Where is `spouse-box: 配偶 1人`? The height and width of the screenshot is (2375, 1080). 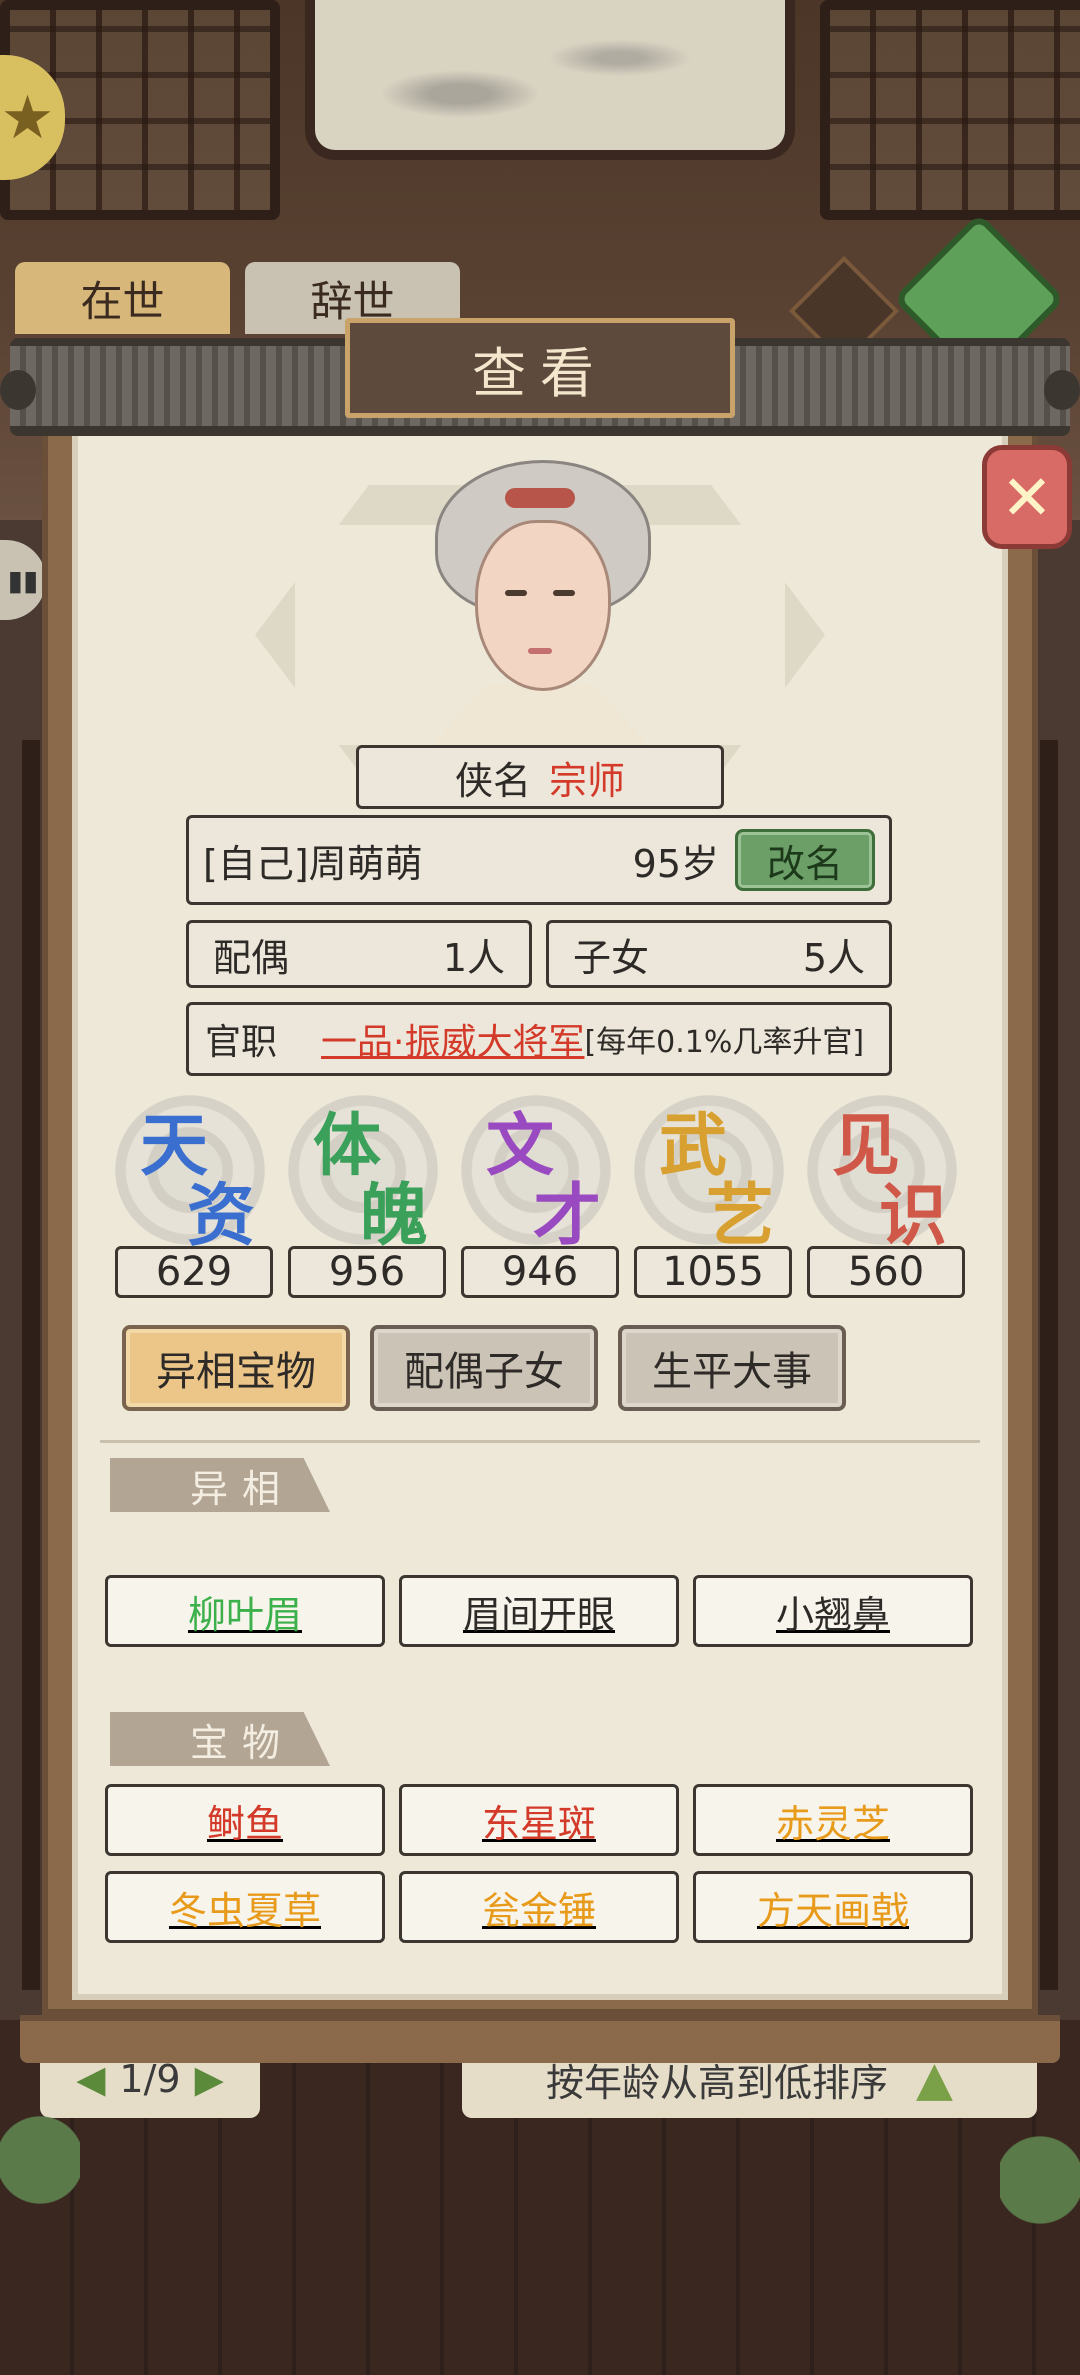 spouse-box: 配偶 1人 is located at coordinates (359, 954).